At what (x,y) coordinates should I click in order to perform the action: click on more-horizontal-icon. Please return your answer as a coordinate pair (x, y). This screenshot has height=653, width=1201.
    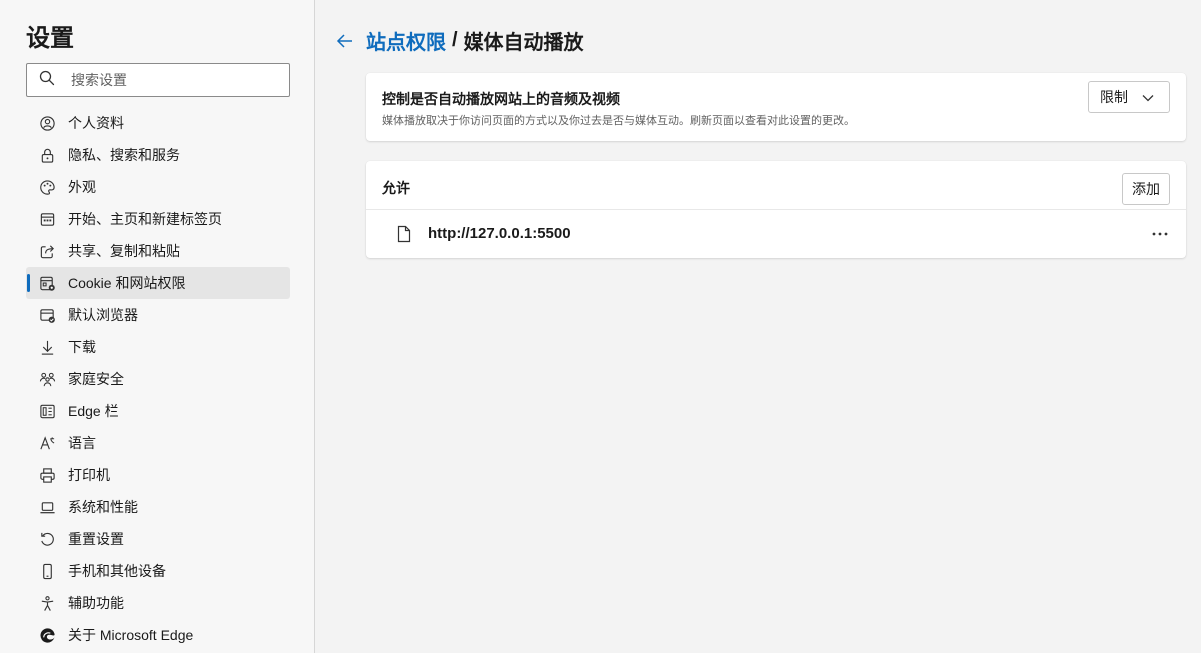
    Looking at the image, I should click on (1160, 234).